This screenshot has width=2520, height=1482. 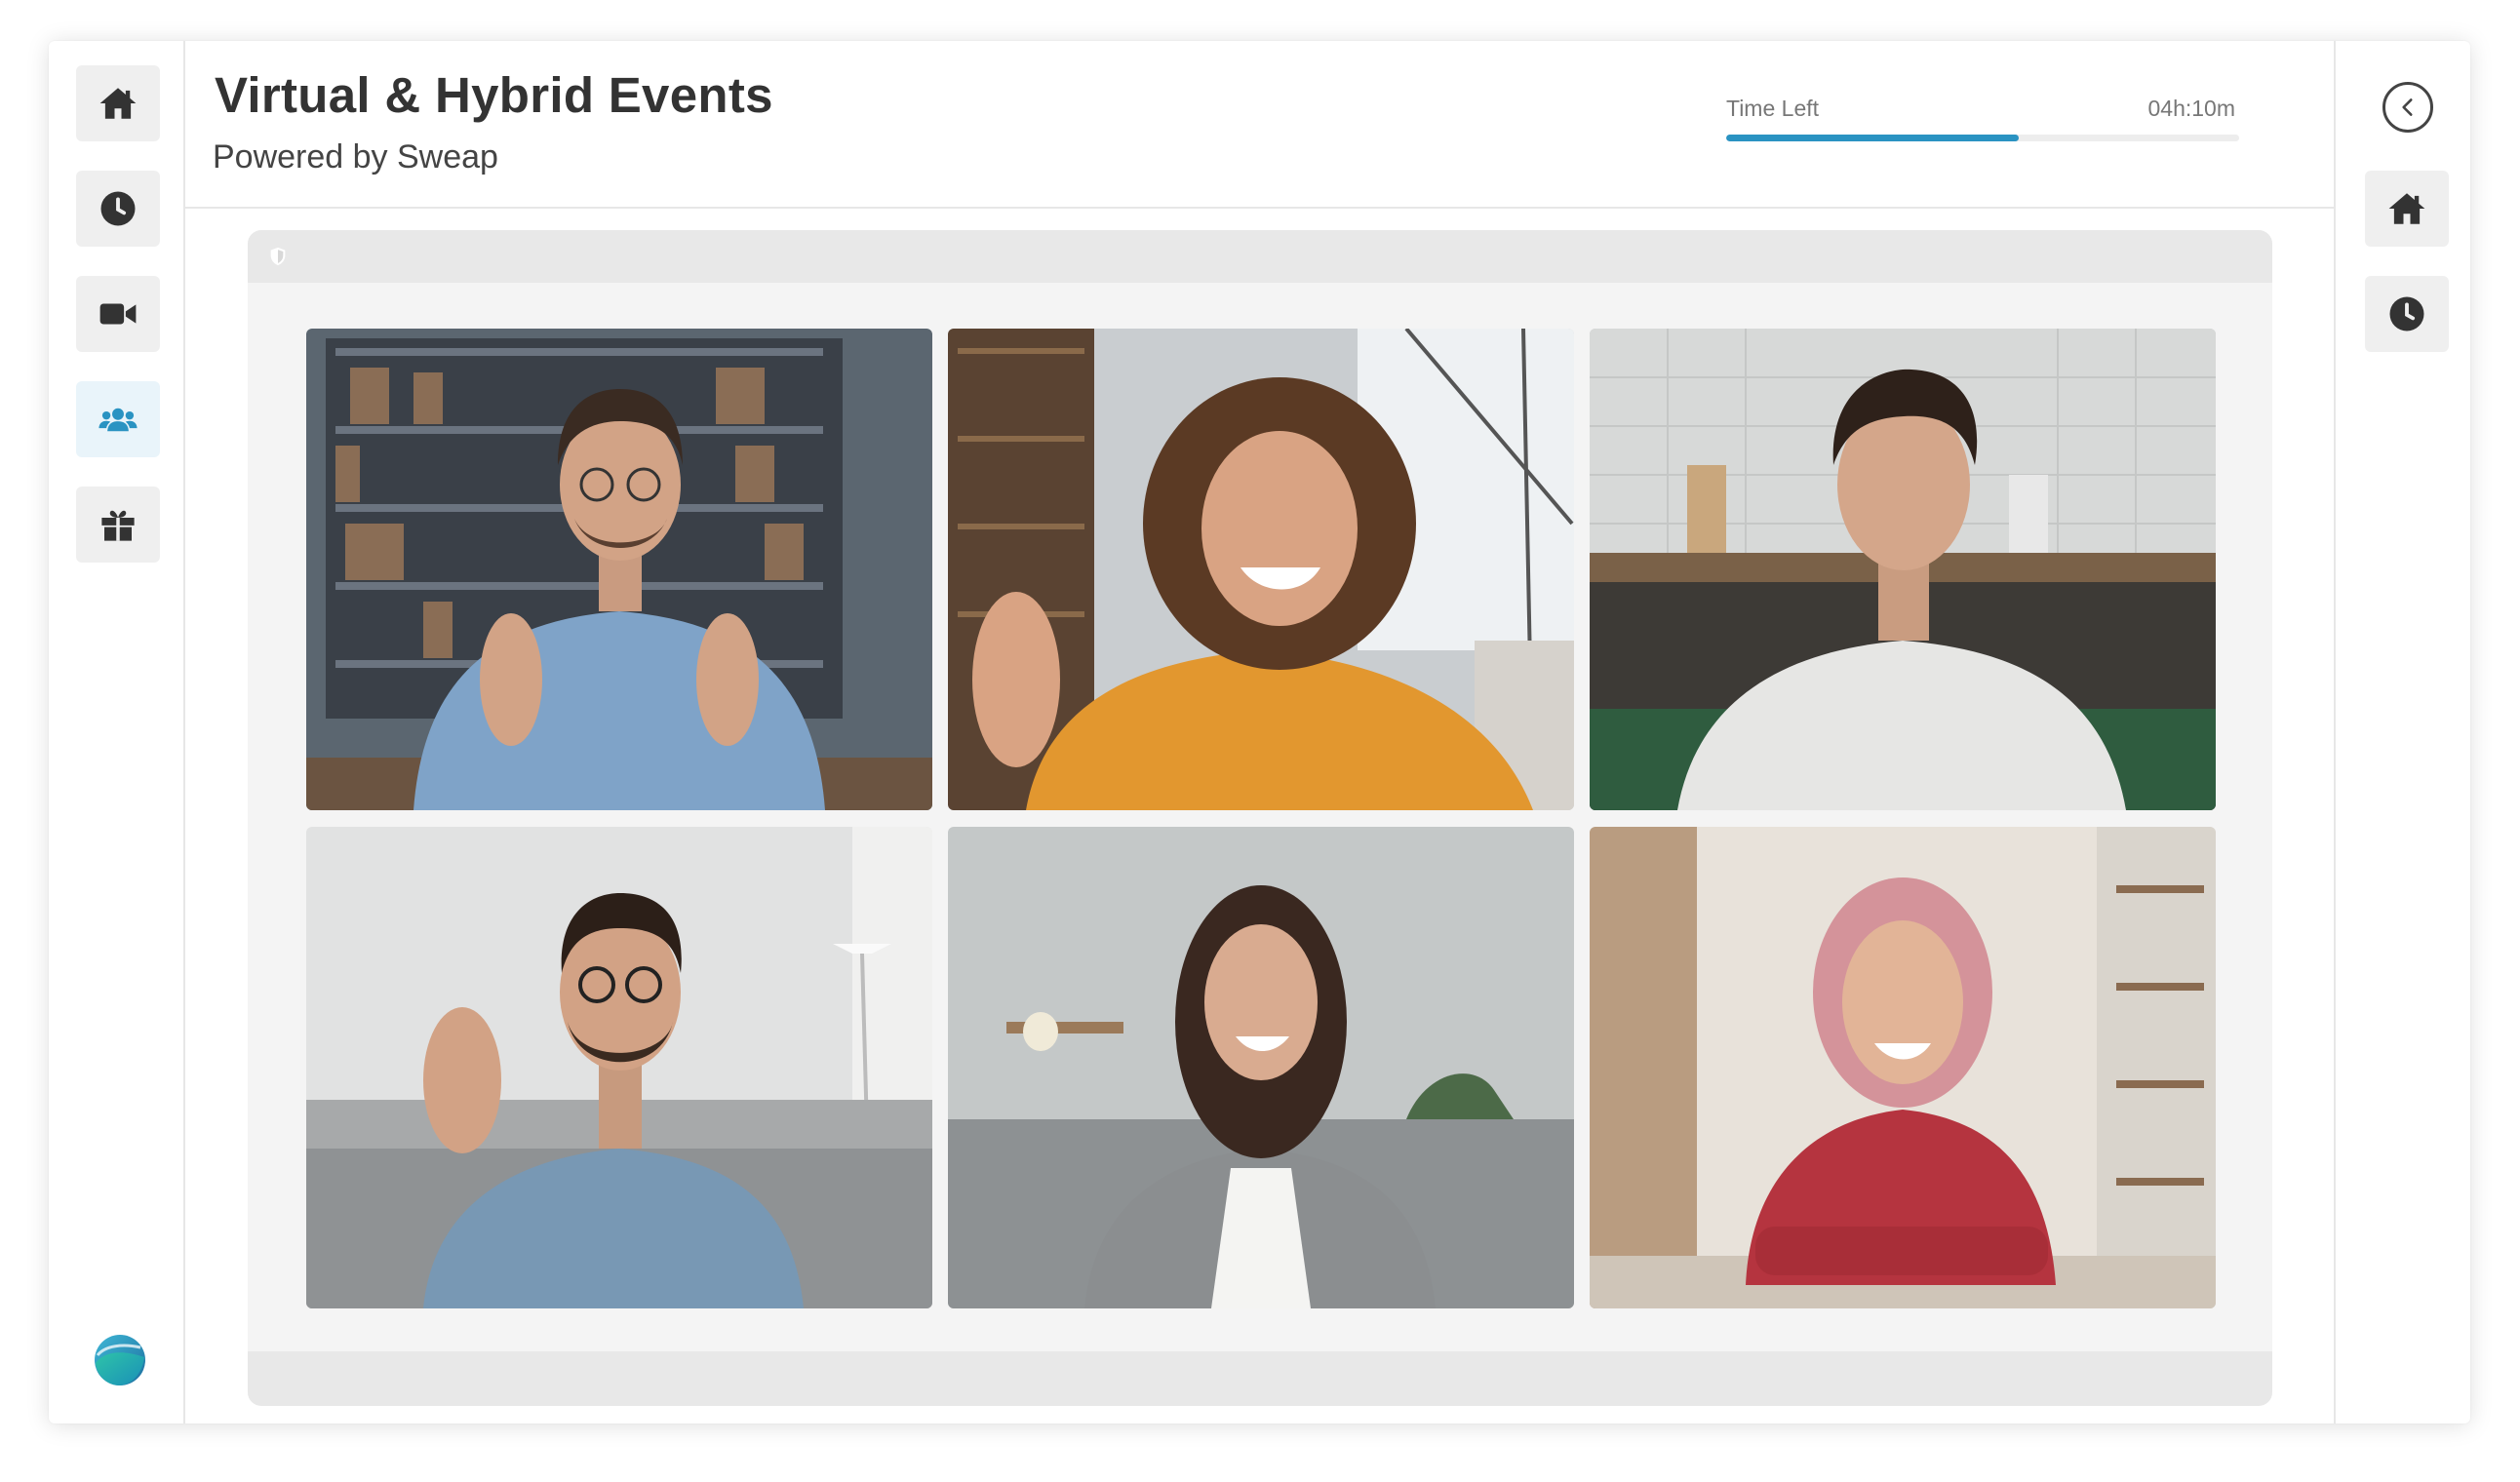 I want to click on right-nav-schedule, so click(x=2407, y=314).